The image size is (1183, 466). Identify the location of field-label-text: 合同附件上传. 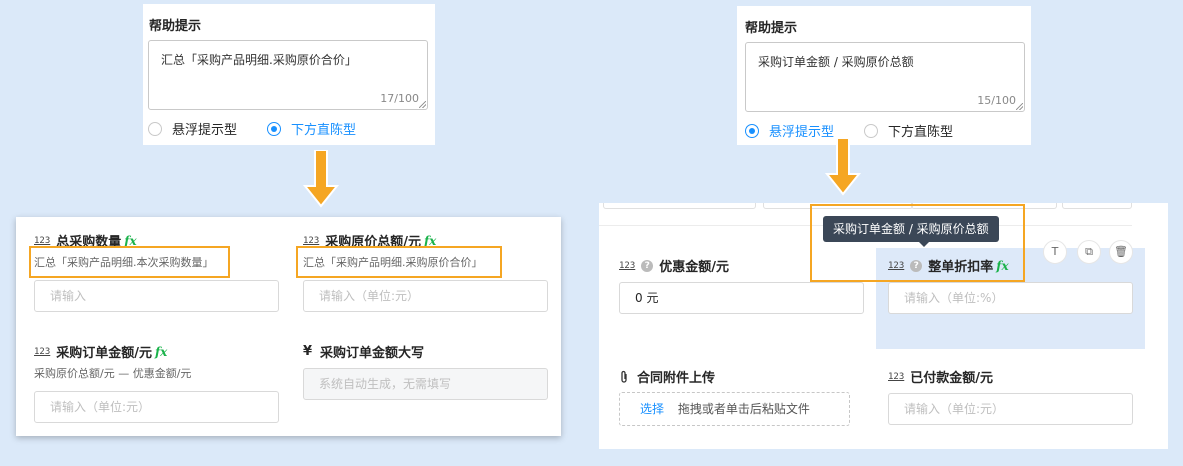
(676, 378).